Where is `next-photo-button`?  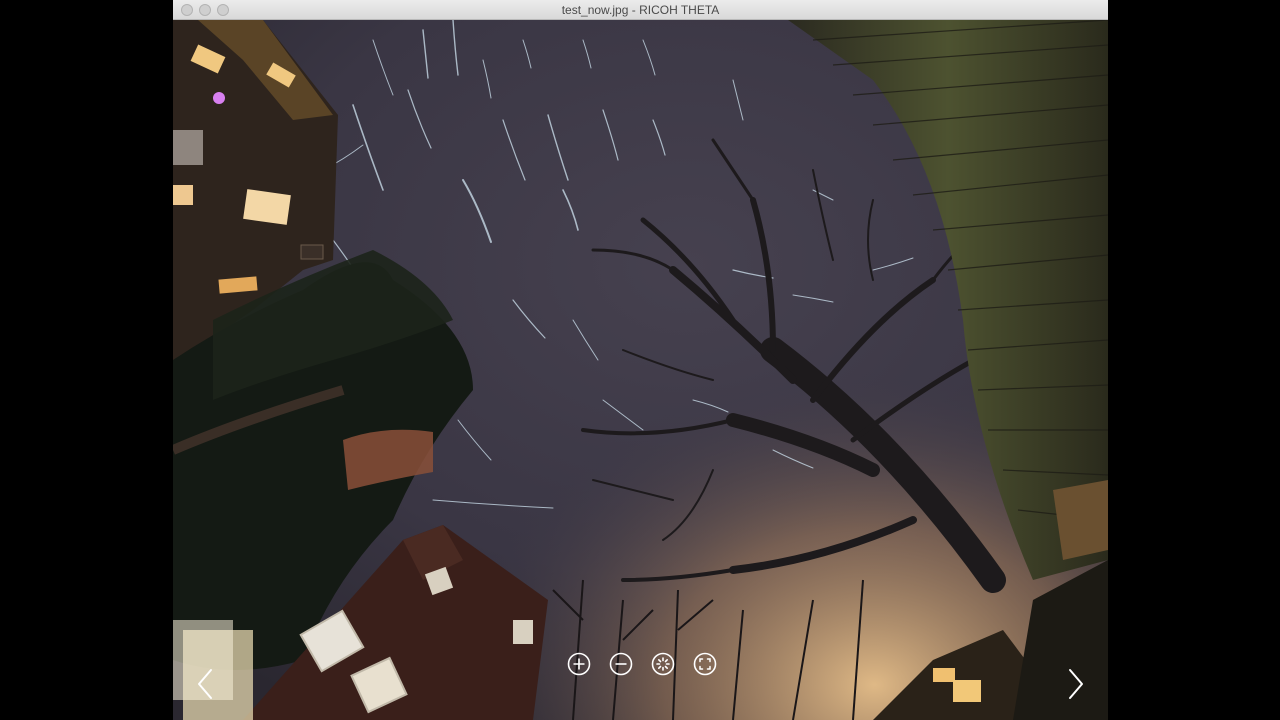 next-photo-button is located at coordinates (1076, 684).